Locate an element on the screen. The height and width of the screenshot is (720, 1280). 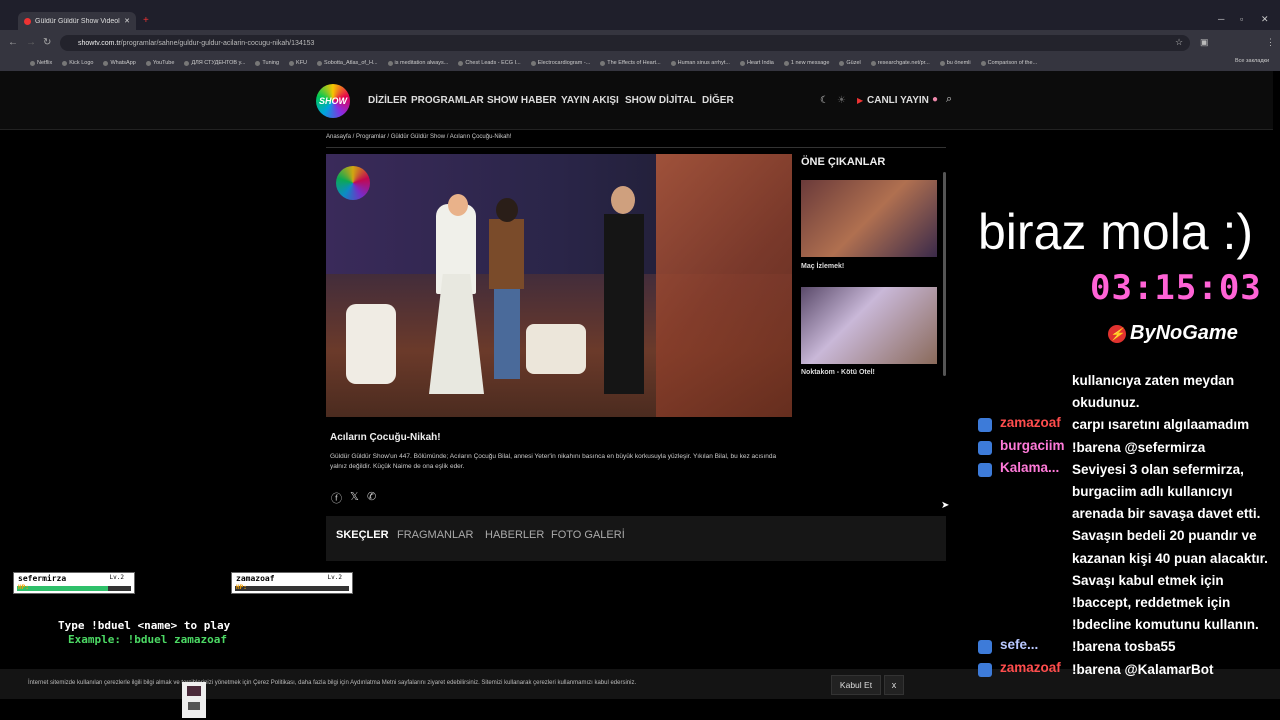
divider is located at coordinates (636, 147).